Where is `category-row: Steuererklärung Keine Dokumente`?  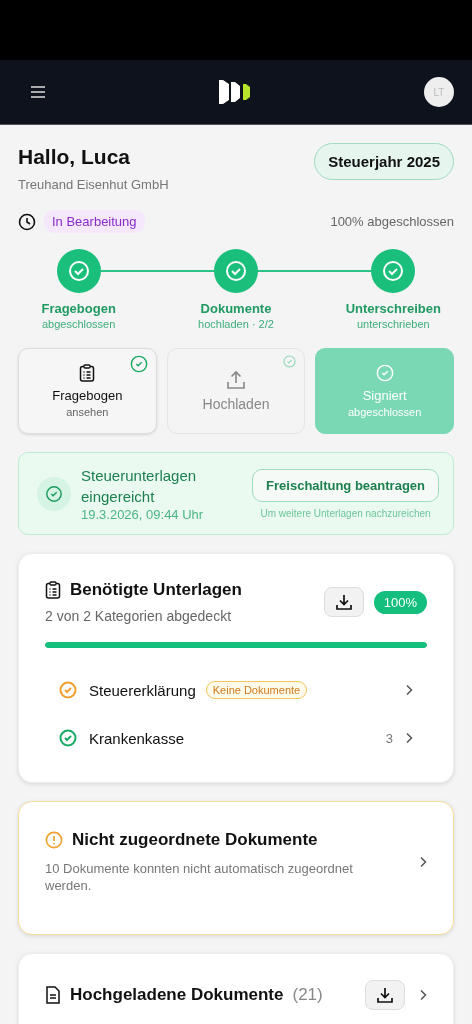 category-row: Steuererklärung Keine Dokumente is located at coordinates (236, 690).